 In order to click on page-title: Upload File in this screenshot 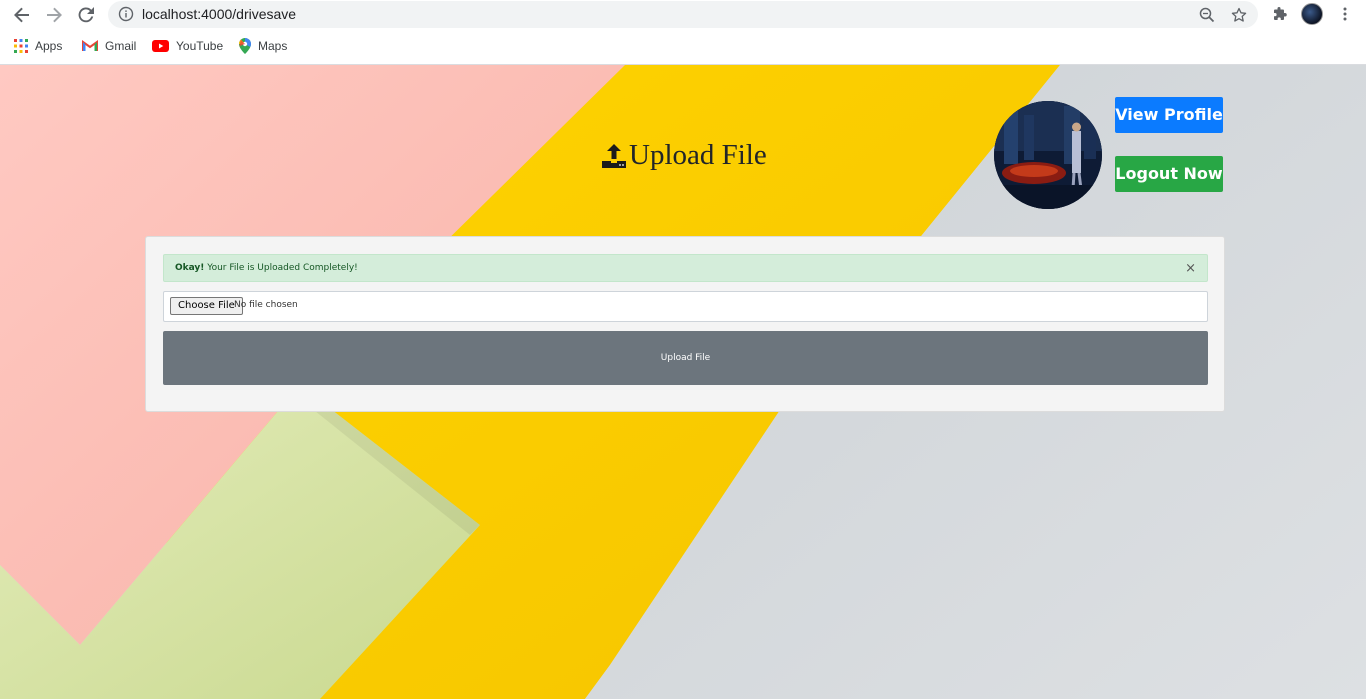, I will do `click(683, 155)`.